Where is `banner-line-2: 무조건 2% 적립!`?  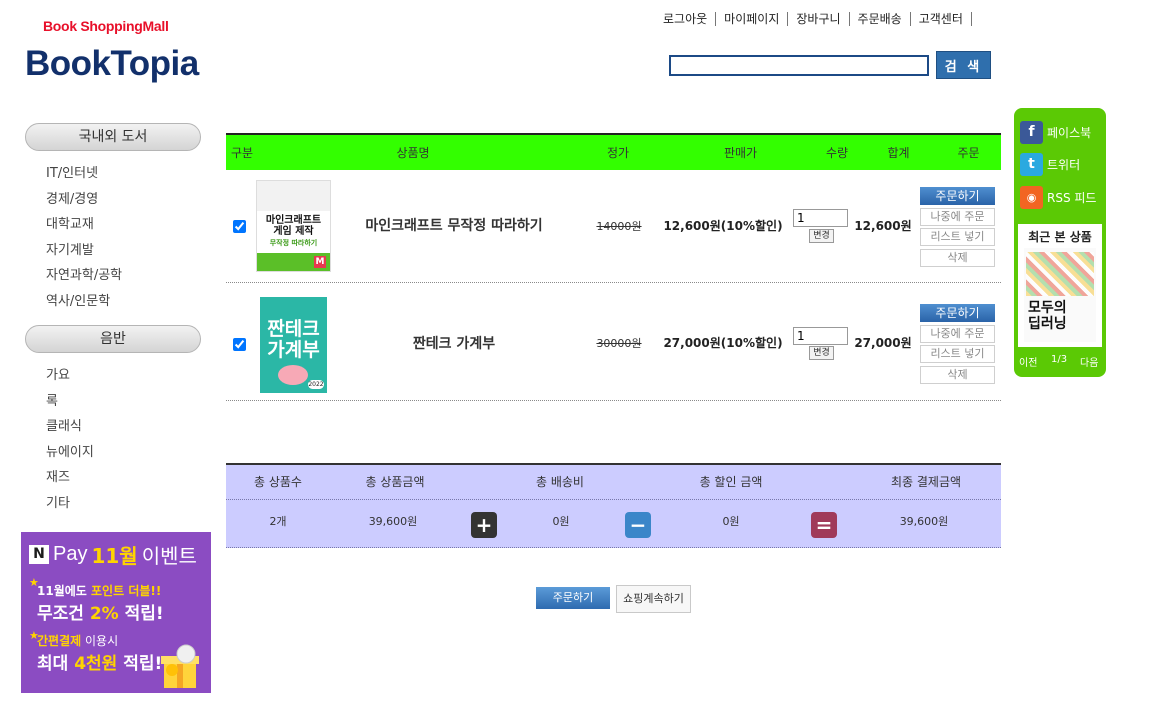
banner-line-2: 무조건 2% 적립! is located at coordinates (100, 611).